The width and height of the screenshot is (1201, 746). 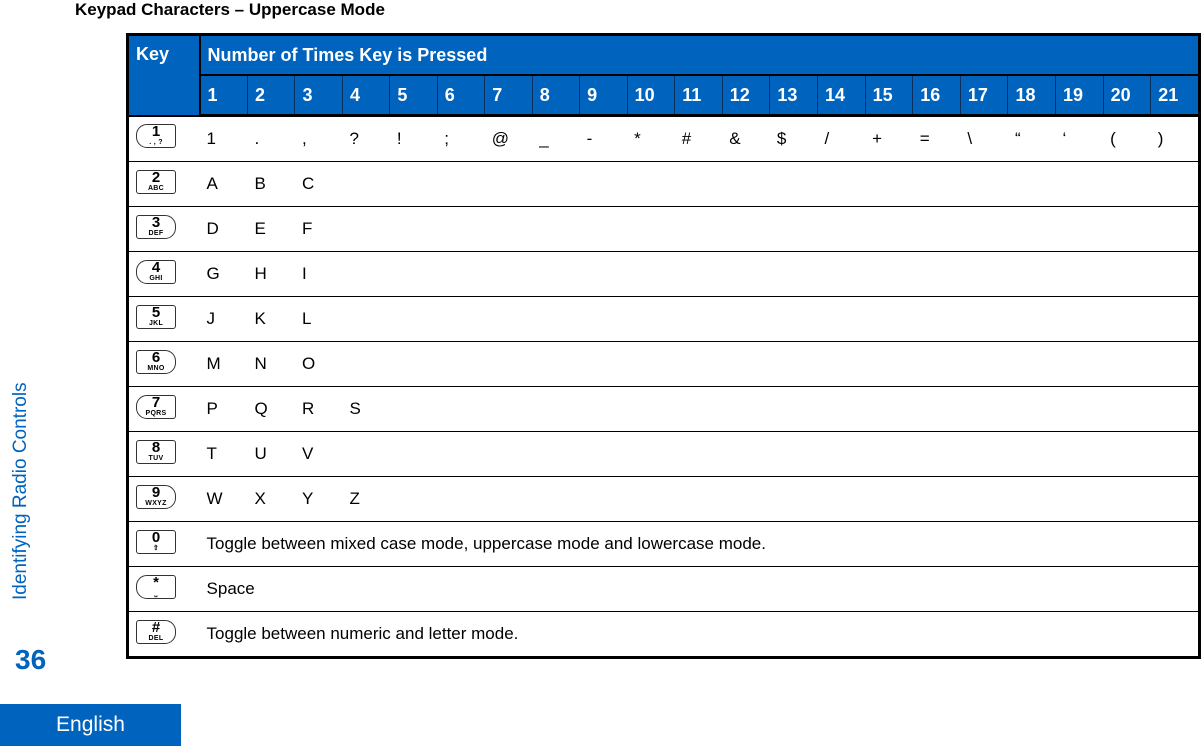 What do you see at coordinates (156, 631) in the screenshot?
I see `key-hash-icon: # DEL` at bounding box center [156, 631].